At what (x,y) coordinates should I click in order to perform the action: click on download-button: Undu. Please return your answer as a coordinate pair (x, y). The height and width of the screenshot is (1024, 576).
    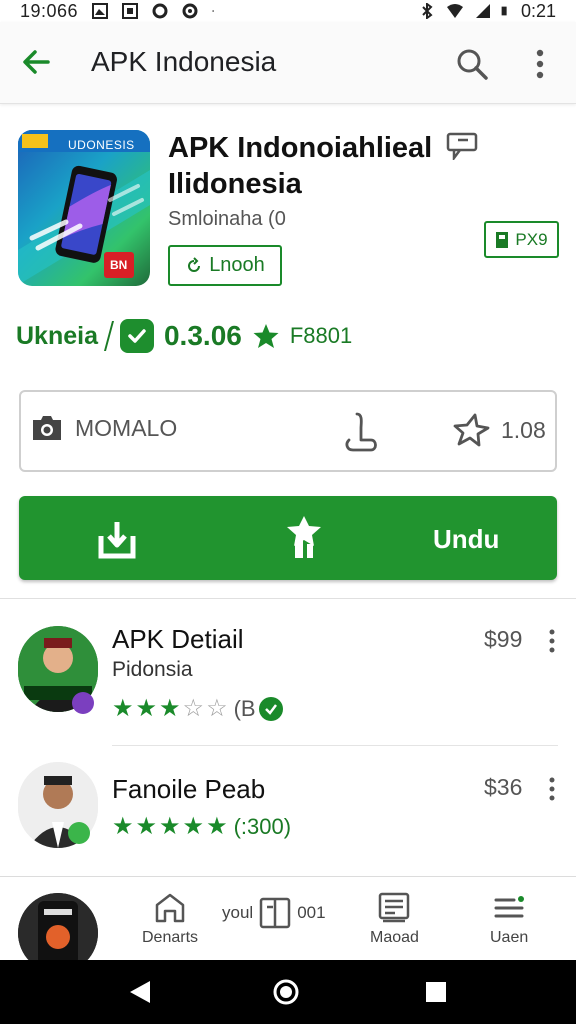
    Looking at the image, I should click on (288, 538).